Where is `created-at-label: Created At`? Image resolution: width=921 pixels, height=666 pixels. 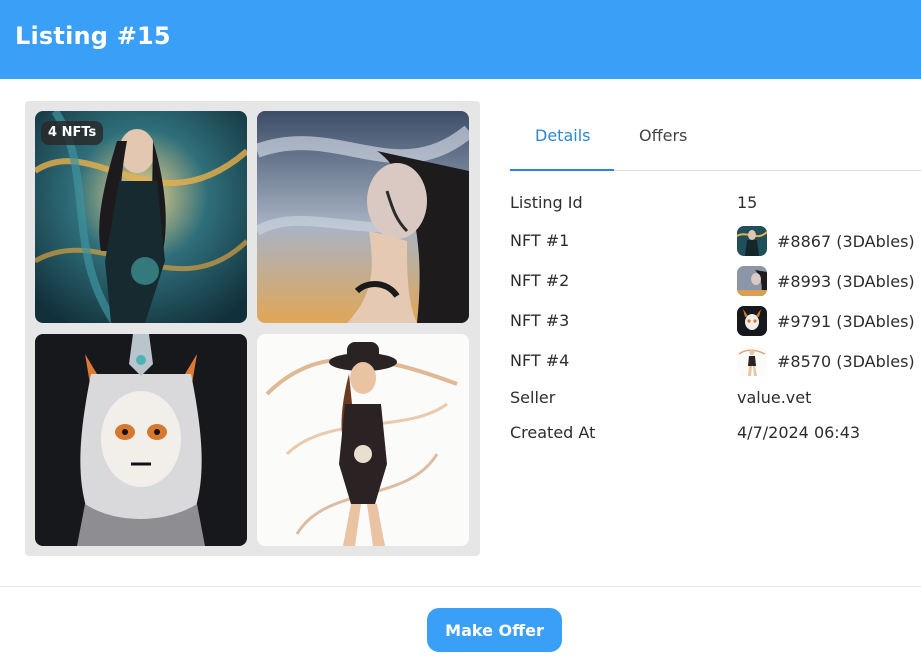 created-at-label: Created At is located at coordinates (553, 432).